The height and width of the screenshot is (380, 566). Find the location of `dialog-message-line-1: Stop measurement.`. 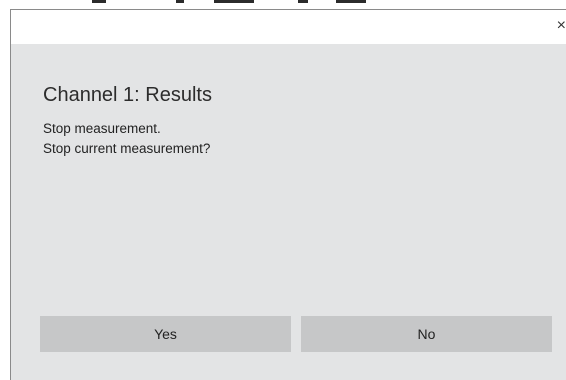

dialog-message-line-1: Stop measurement. is located at coordinates (102, 128).